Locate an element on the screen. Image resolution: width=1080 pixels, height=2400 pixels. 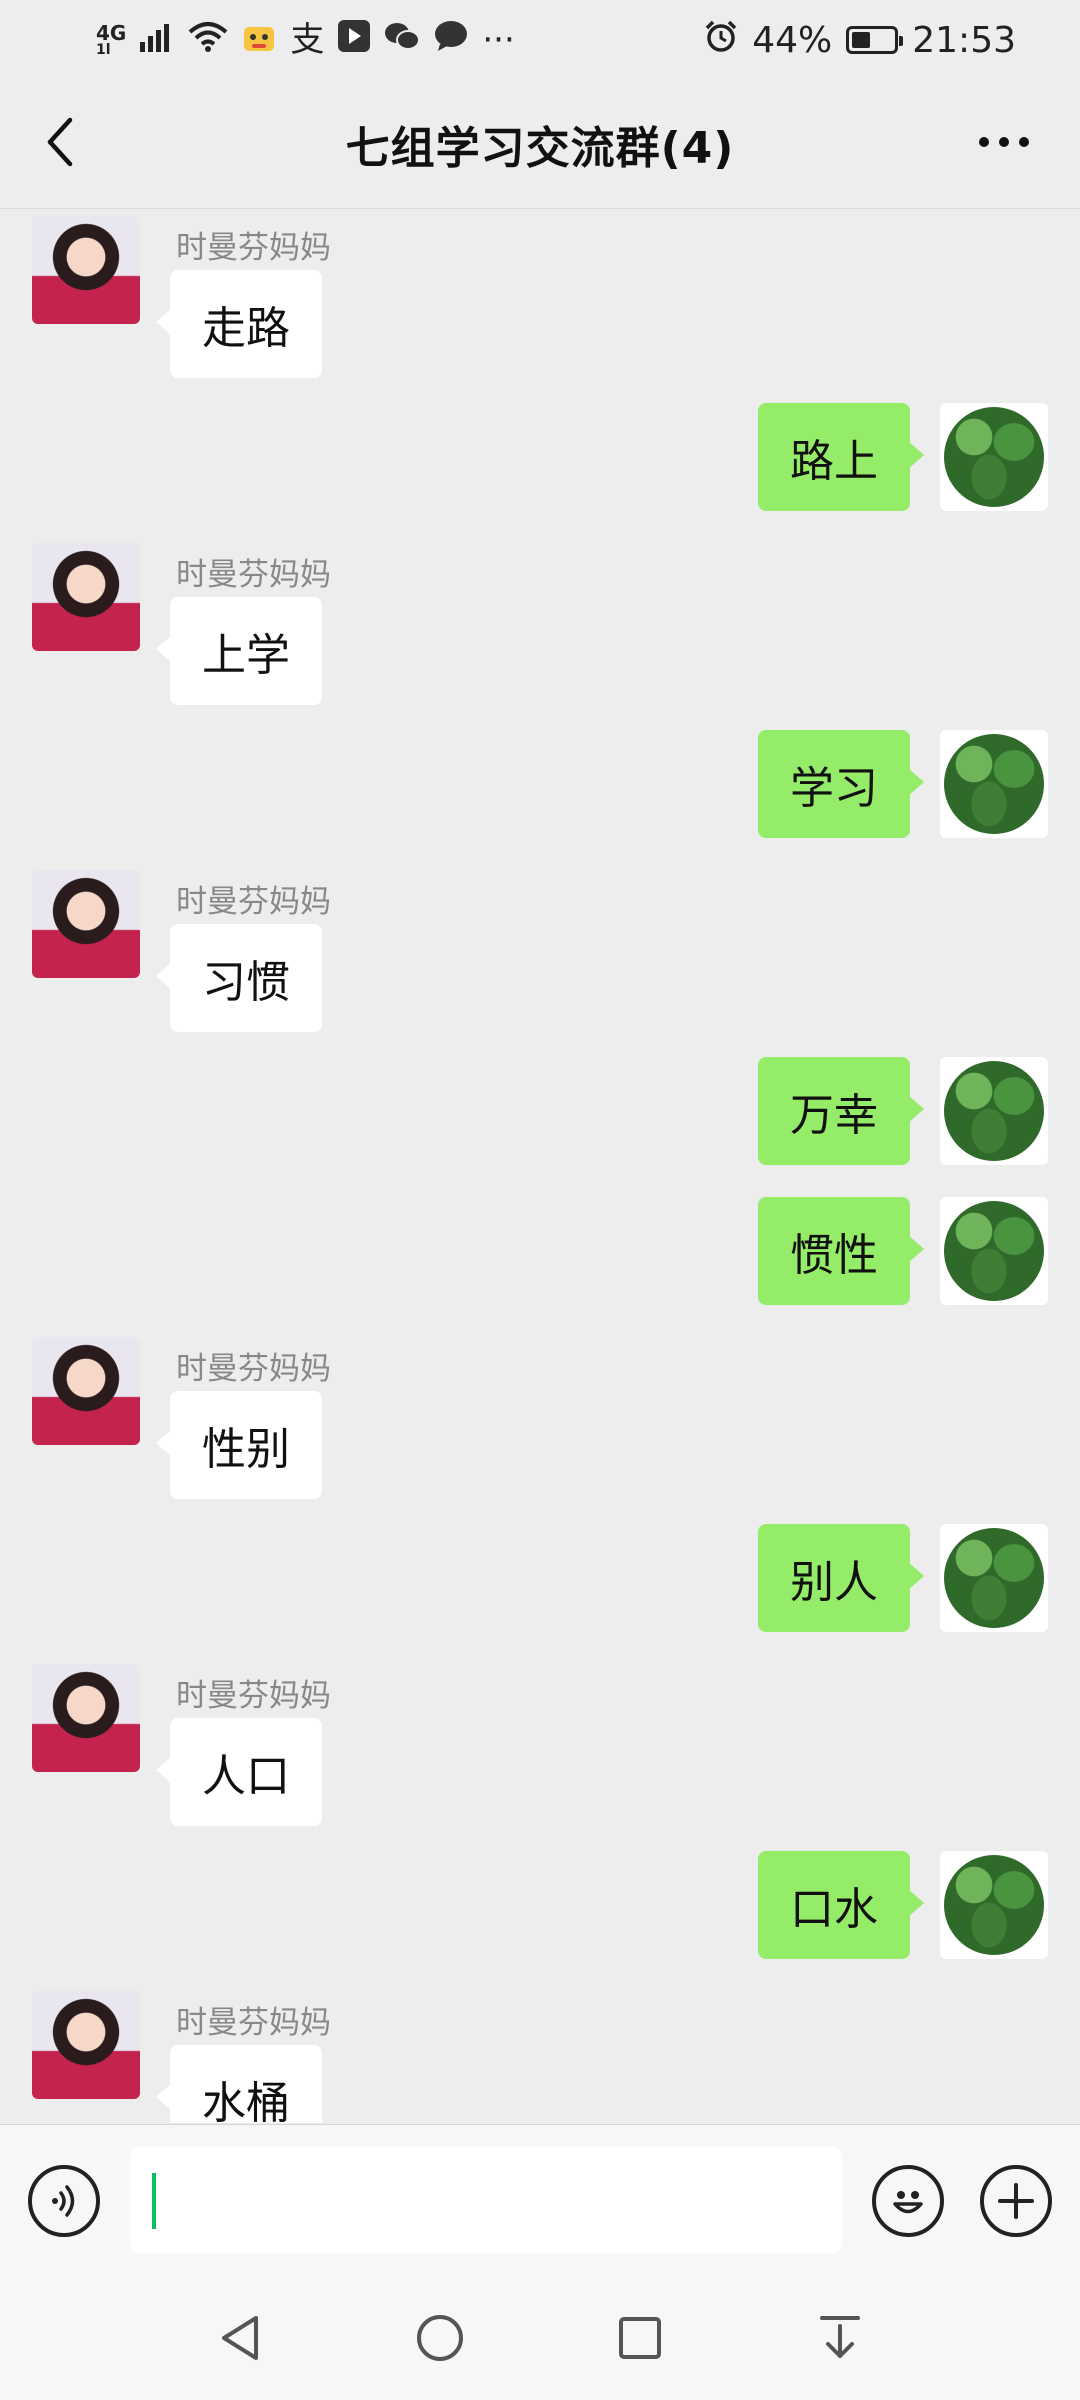
voice-button is located at coordinates (64, 2201).